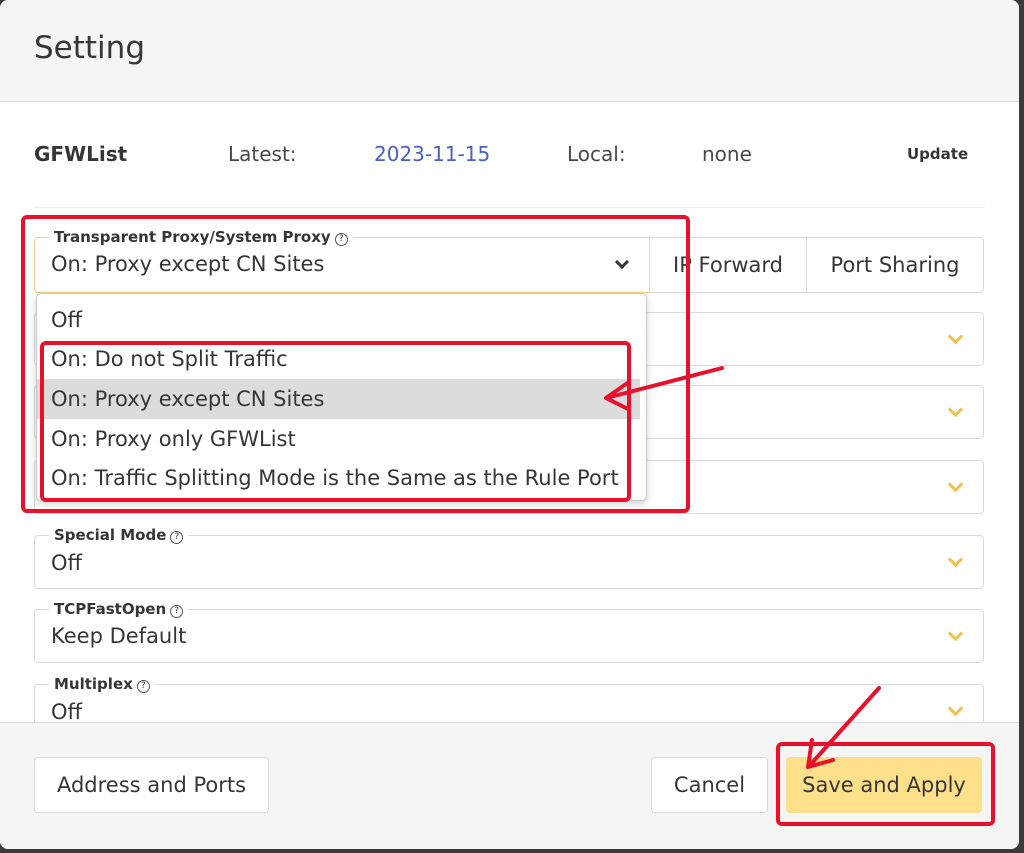 This screenshot has height=853, width=1024. I want to click on special-mode-value: Off, so click(66, 563).